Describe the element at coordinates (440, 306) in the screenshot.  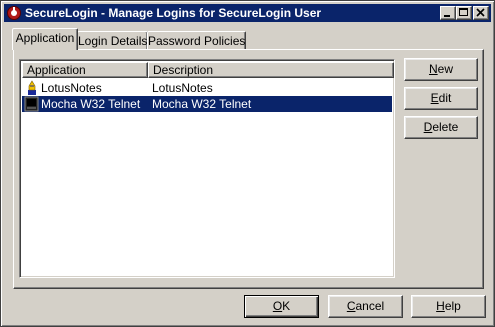
I see `help-mnemonic: H` at that location.